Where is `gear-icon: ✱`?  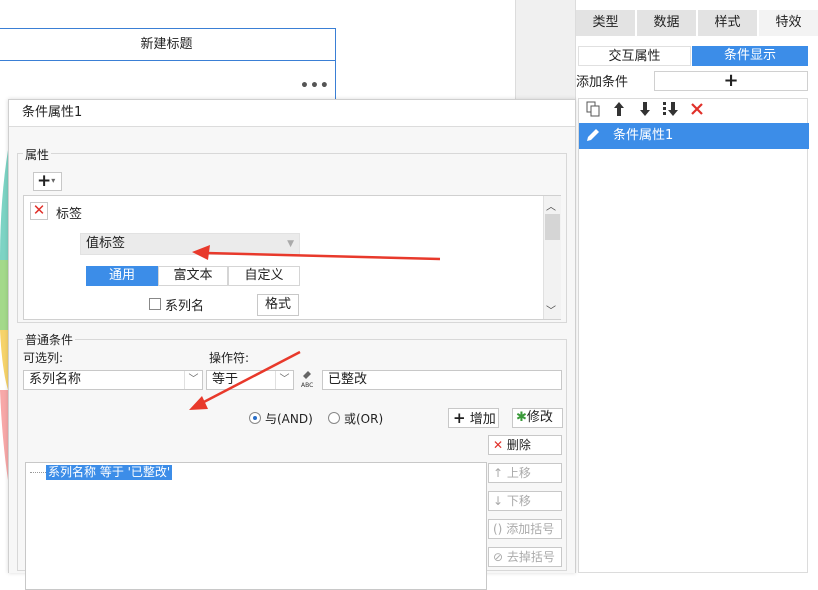 gear-icon: ✱ is located at coordinates (521, 417).